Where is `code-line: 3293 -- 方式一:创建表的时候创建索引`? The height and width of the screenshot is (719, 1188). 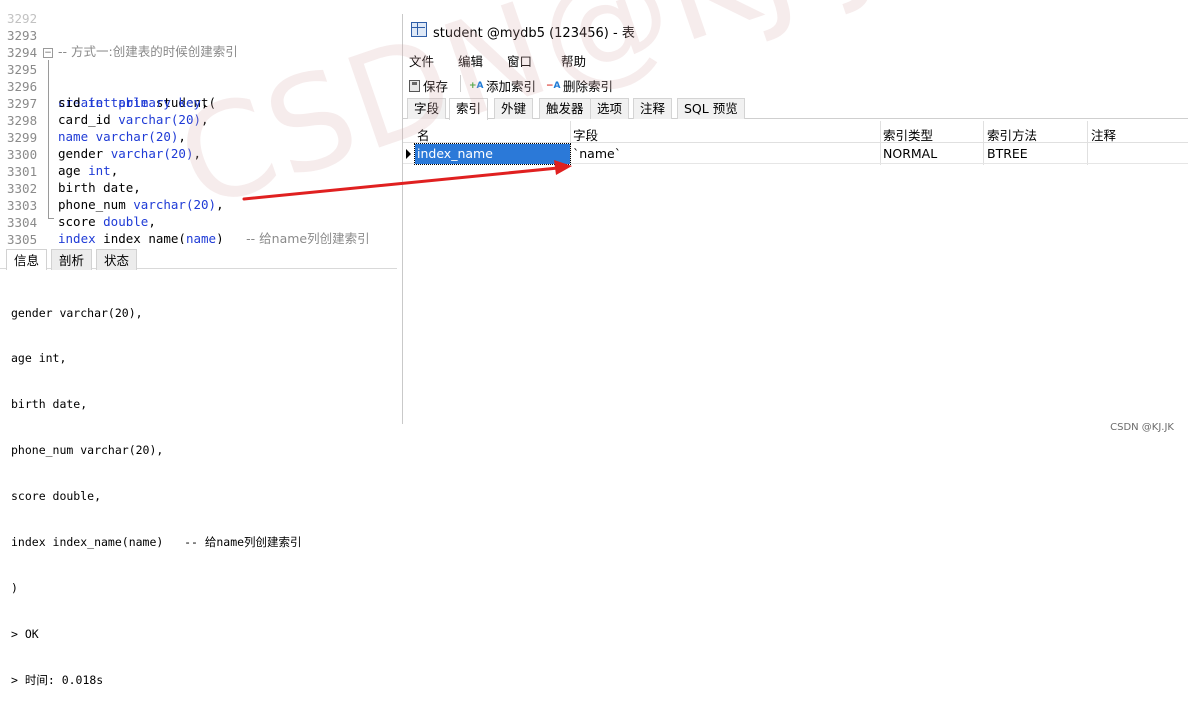
code-line: 3293 -- 方式一:创建表的时候创建索引 is located at coordinates (198, 35).